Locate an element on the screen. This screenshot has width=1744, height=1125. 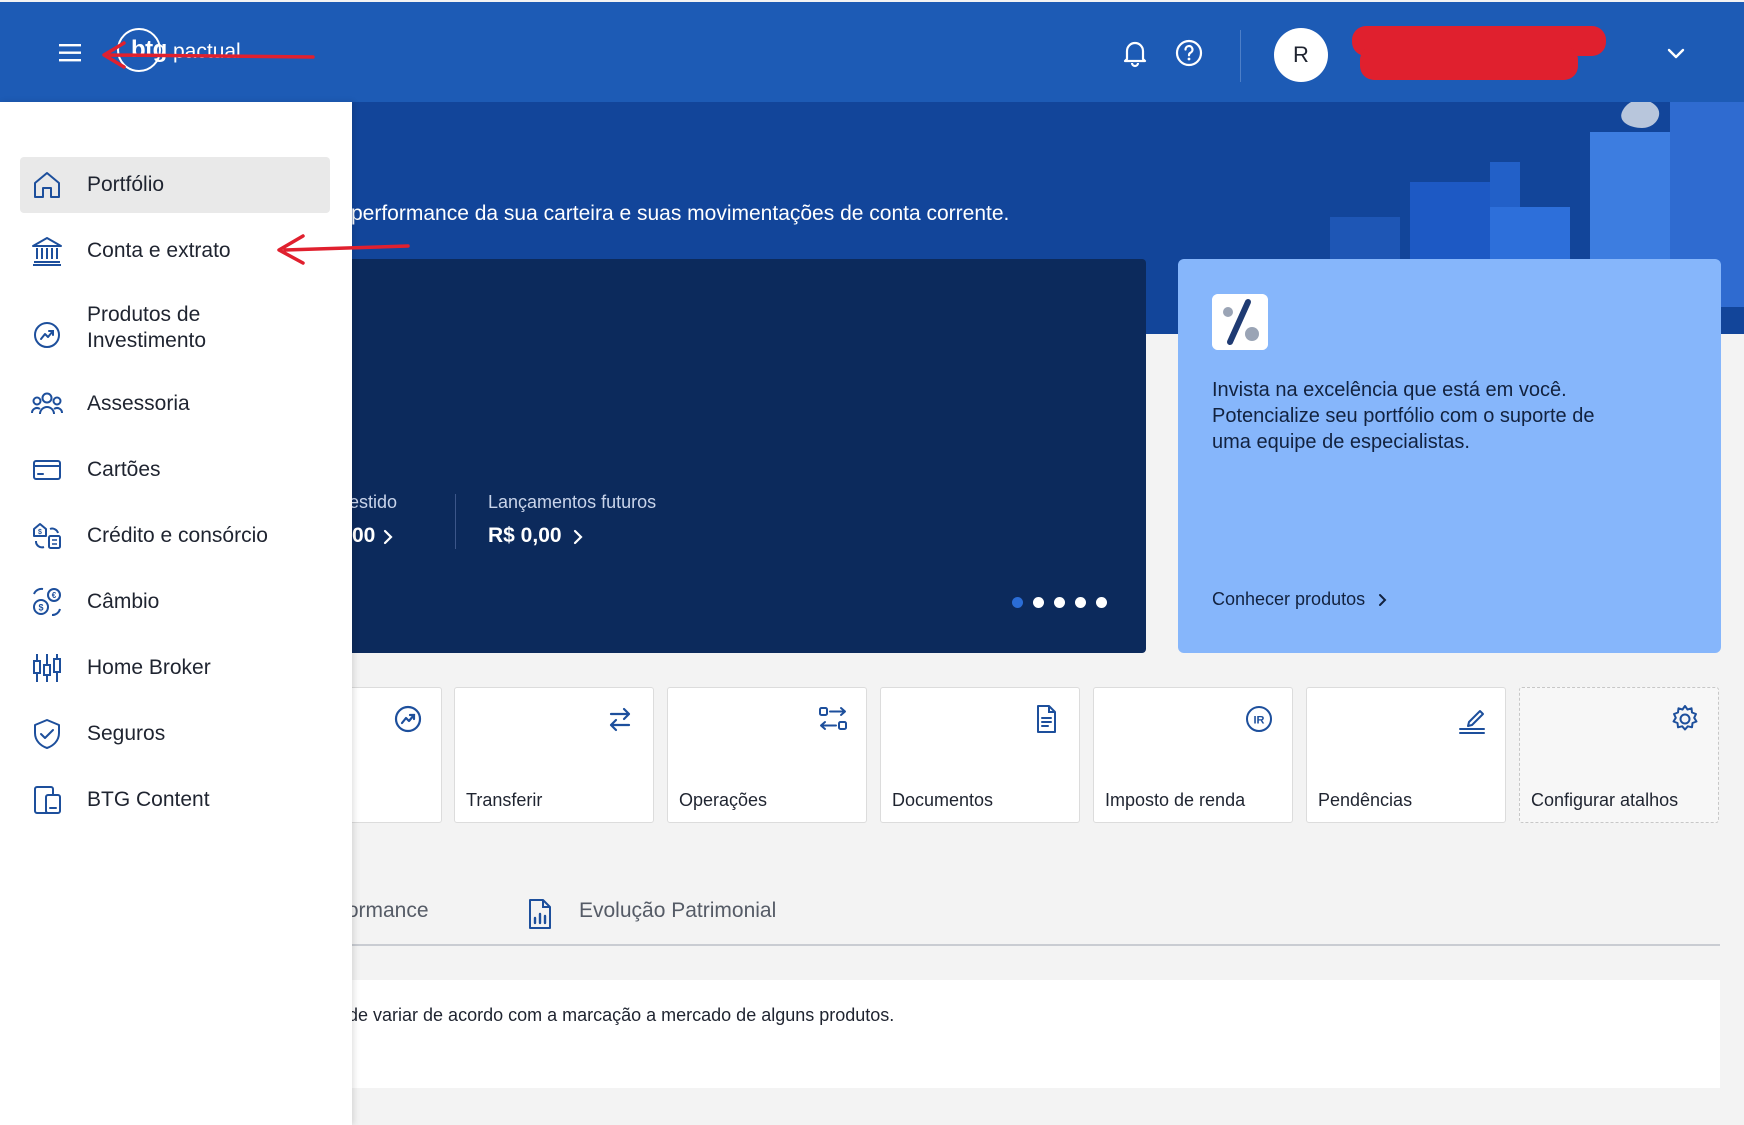
content-devices-icon is located at coordinates (47, 800).